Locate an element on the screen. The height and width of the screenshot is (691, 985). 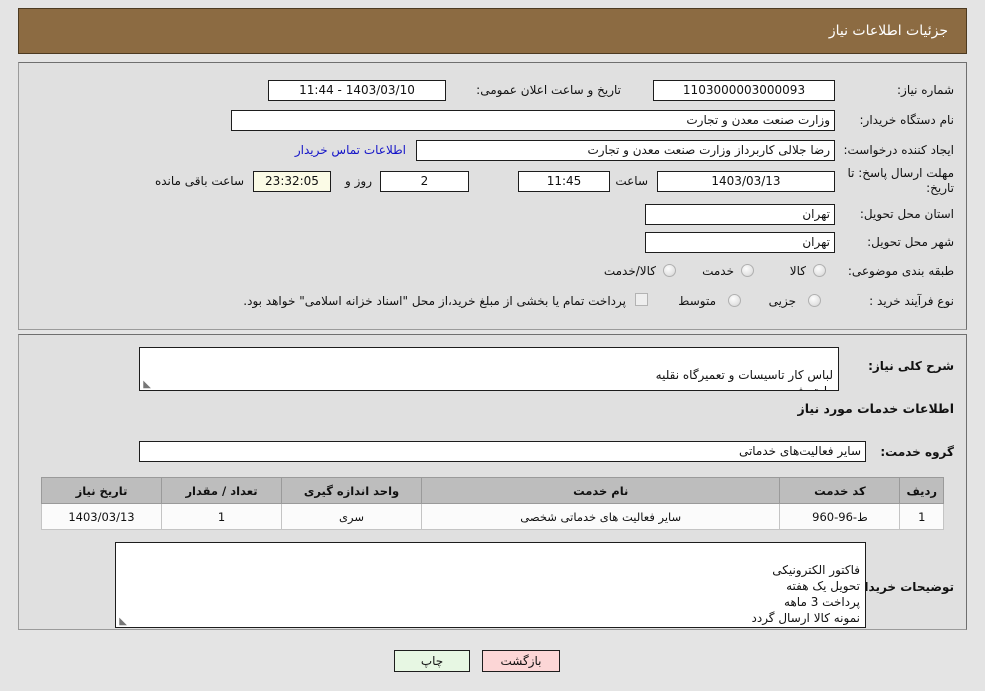
th-unit: واحد اندازه گیری is located at coordinates (351, 490).